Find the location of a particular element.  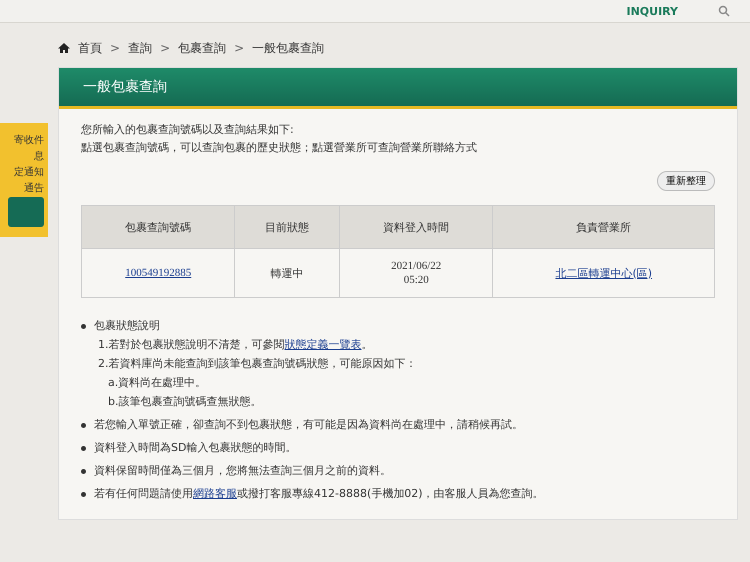

breadcrumb-link: 包裹查詢 is located at coordinates (202, 48).